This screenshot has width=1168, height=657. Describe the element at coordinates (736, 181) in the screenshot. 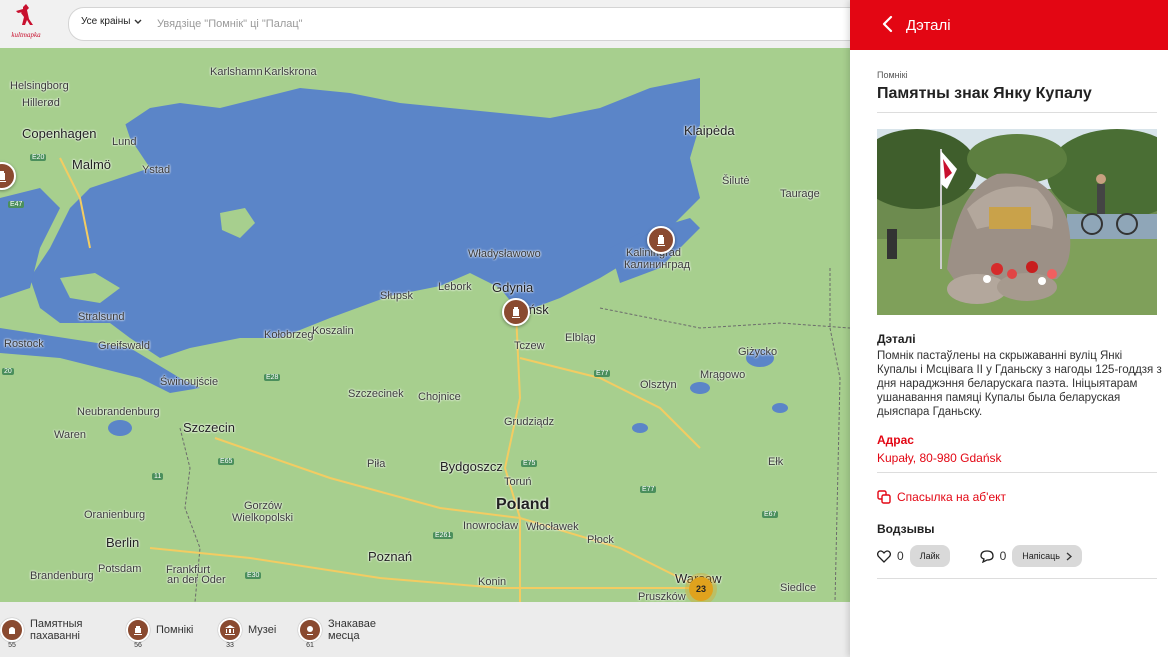

I see `map-city-label: Šilutė` at that location.